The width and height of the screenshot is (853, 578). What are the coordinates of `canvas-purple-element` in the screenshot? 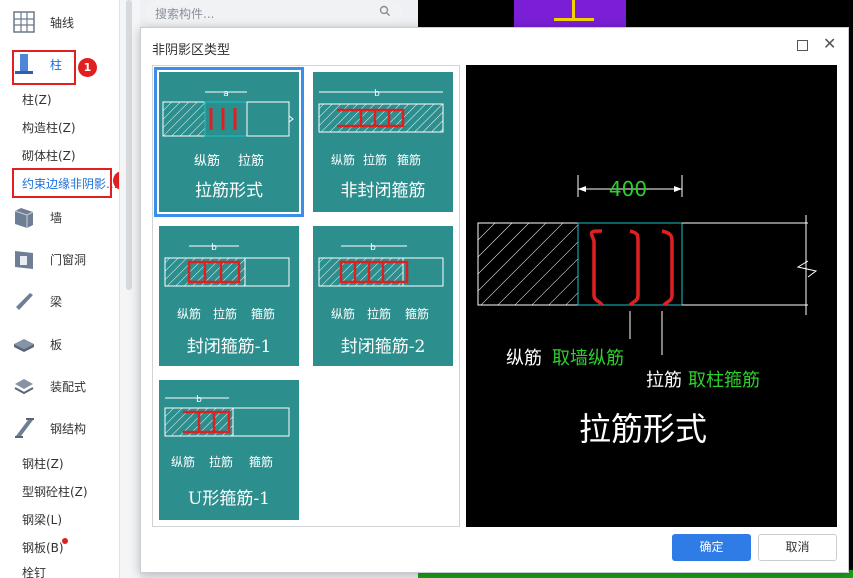 It's located at (570, 14).